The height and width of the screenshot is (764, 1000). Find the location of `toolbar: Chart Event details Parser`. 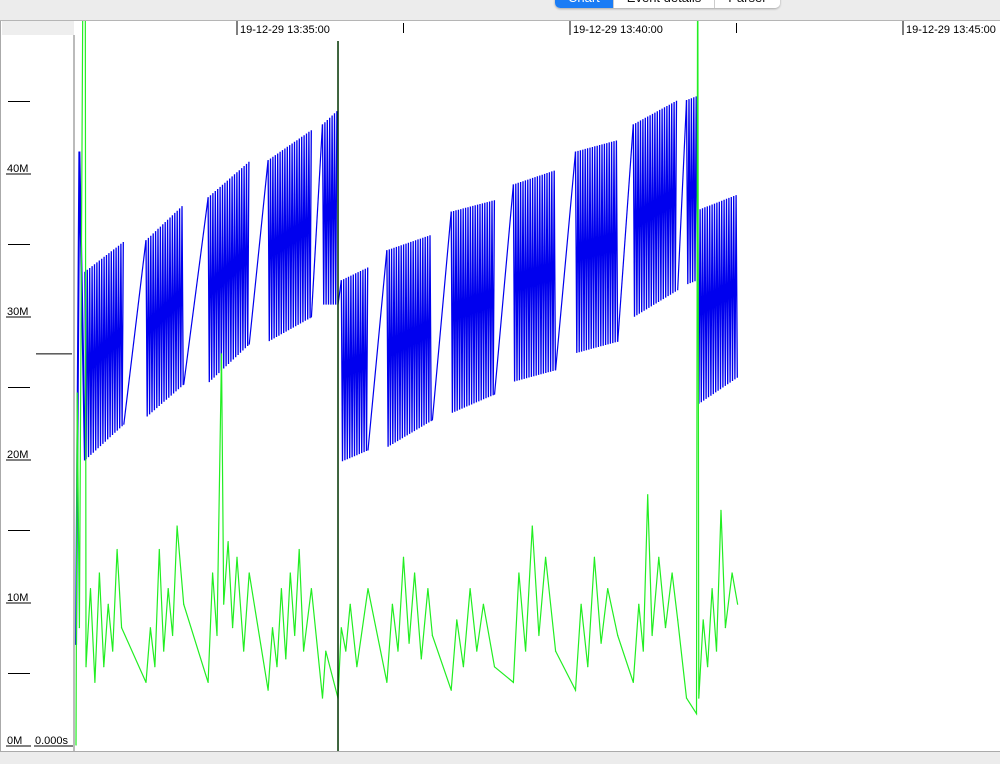

toolbar: Chart Event details Parser is located at coordinates (500, 10).